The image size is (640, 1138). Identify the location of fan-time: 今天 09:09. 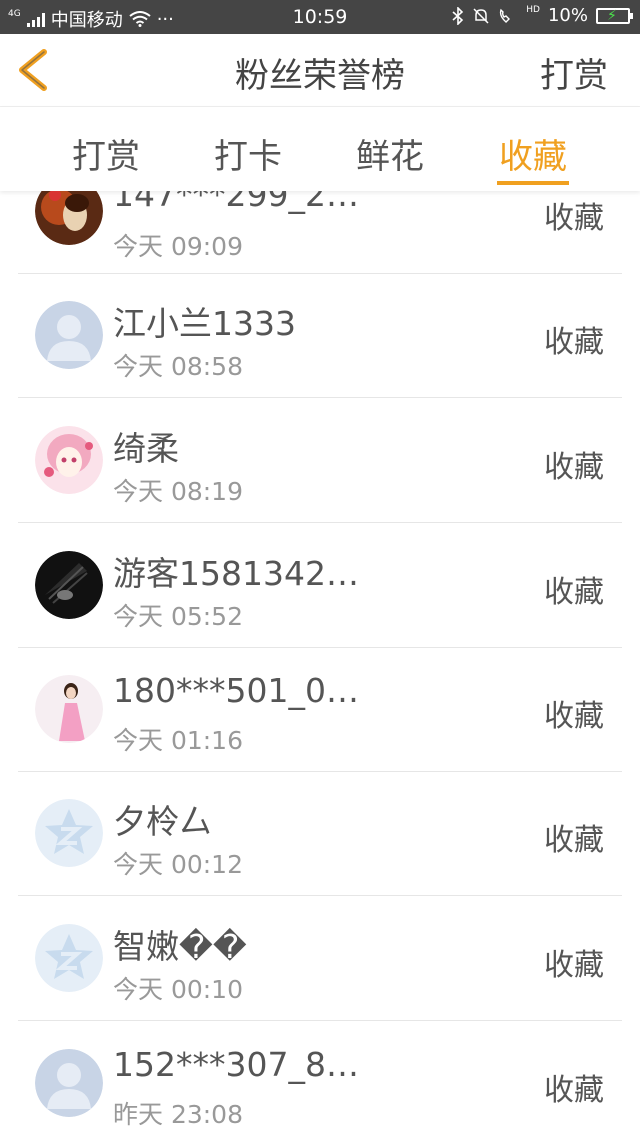
(178, 246).